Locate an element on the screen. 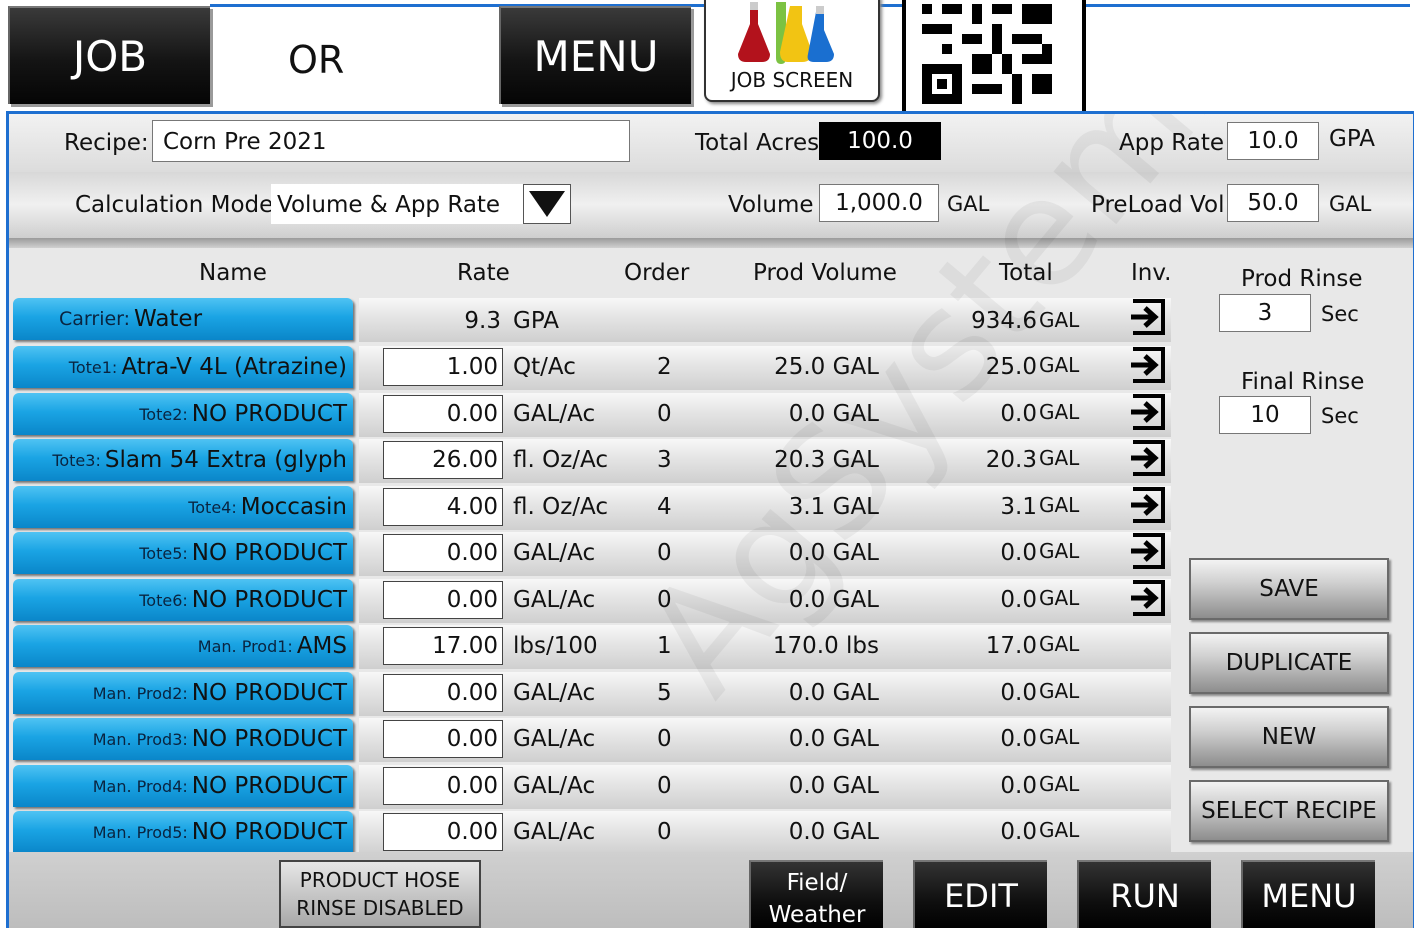 Image resolution: width=1414 pixels, height=928 pixels. product-name-button: Man. Prod5: NO PRODUCT is located at coordinates (183, 832).